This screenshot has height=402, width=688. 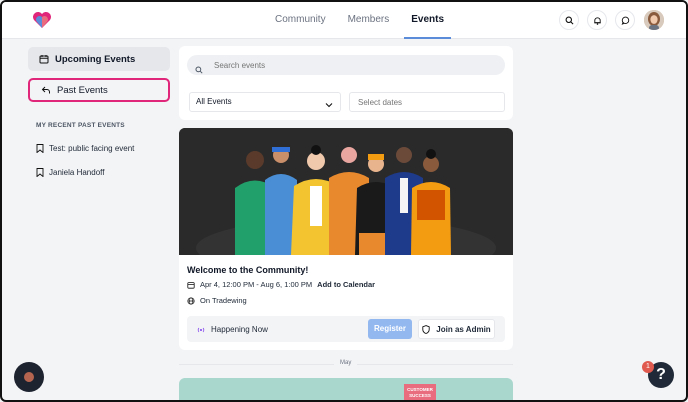 What do you see at coordinates (346, 329) in the screenshot?
I see `event-action-bar: Happening Now Register Join as Admin` at bounding box center [346, 329].